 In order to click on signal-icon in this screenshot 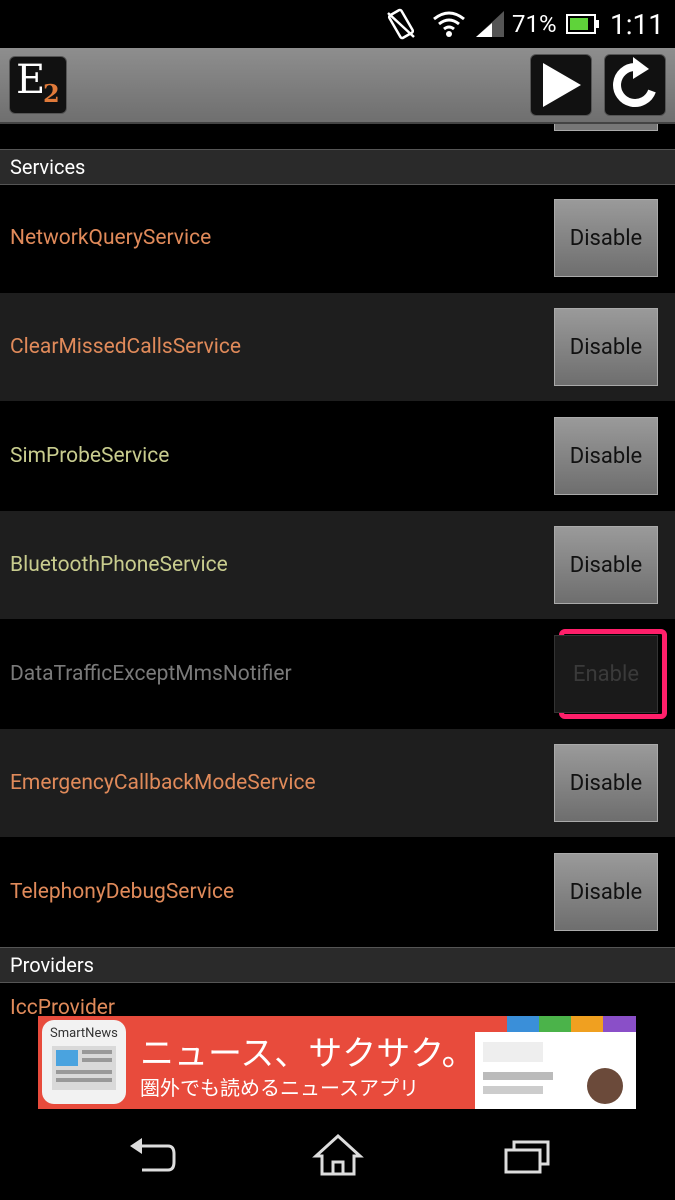, I will do `click(490, 24)`.